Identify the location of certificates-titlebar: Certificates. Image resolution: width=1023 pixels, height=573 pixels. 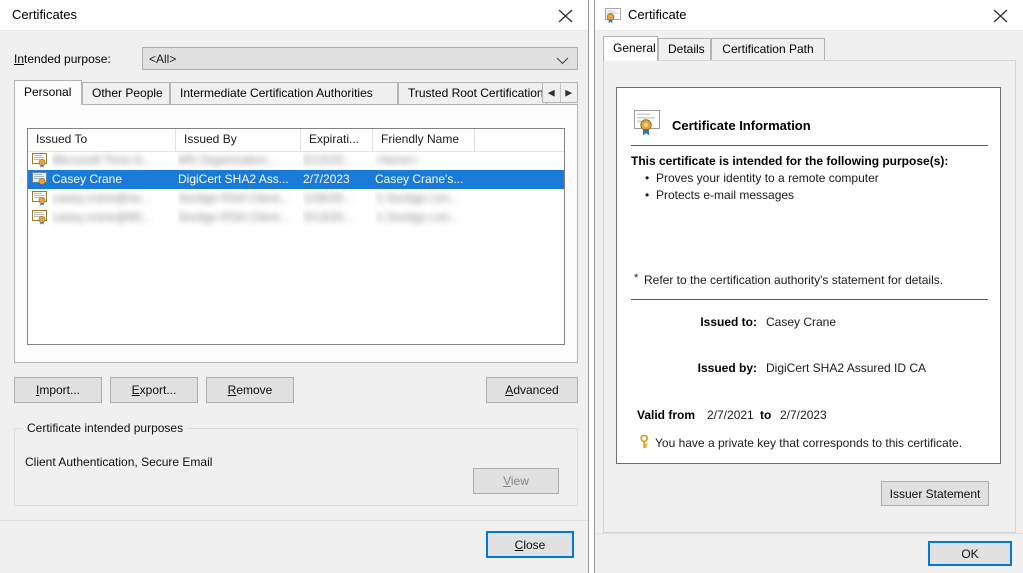
(294, 15).